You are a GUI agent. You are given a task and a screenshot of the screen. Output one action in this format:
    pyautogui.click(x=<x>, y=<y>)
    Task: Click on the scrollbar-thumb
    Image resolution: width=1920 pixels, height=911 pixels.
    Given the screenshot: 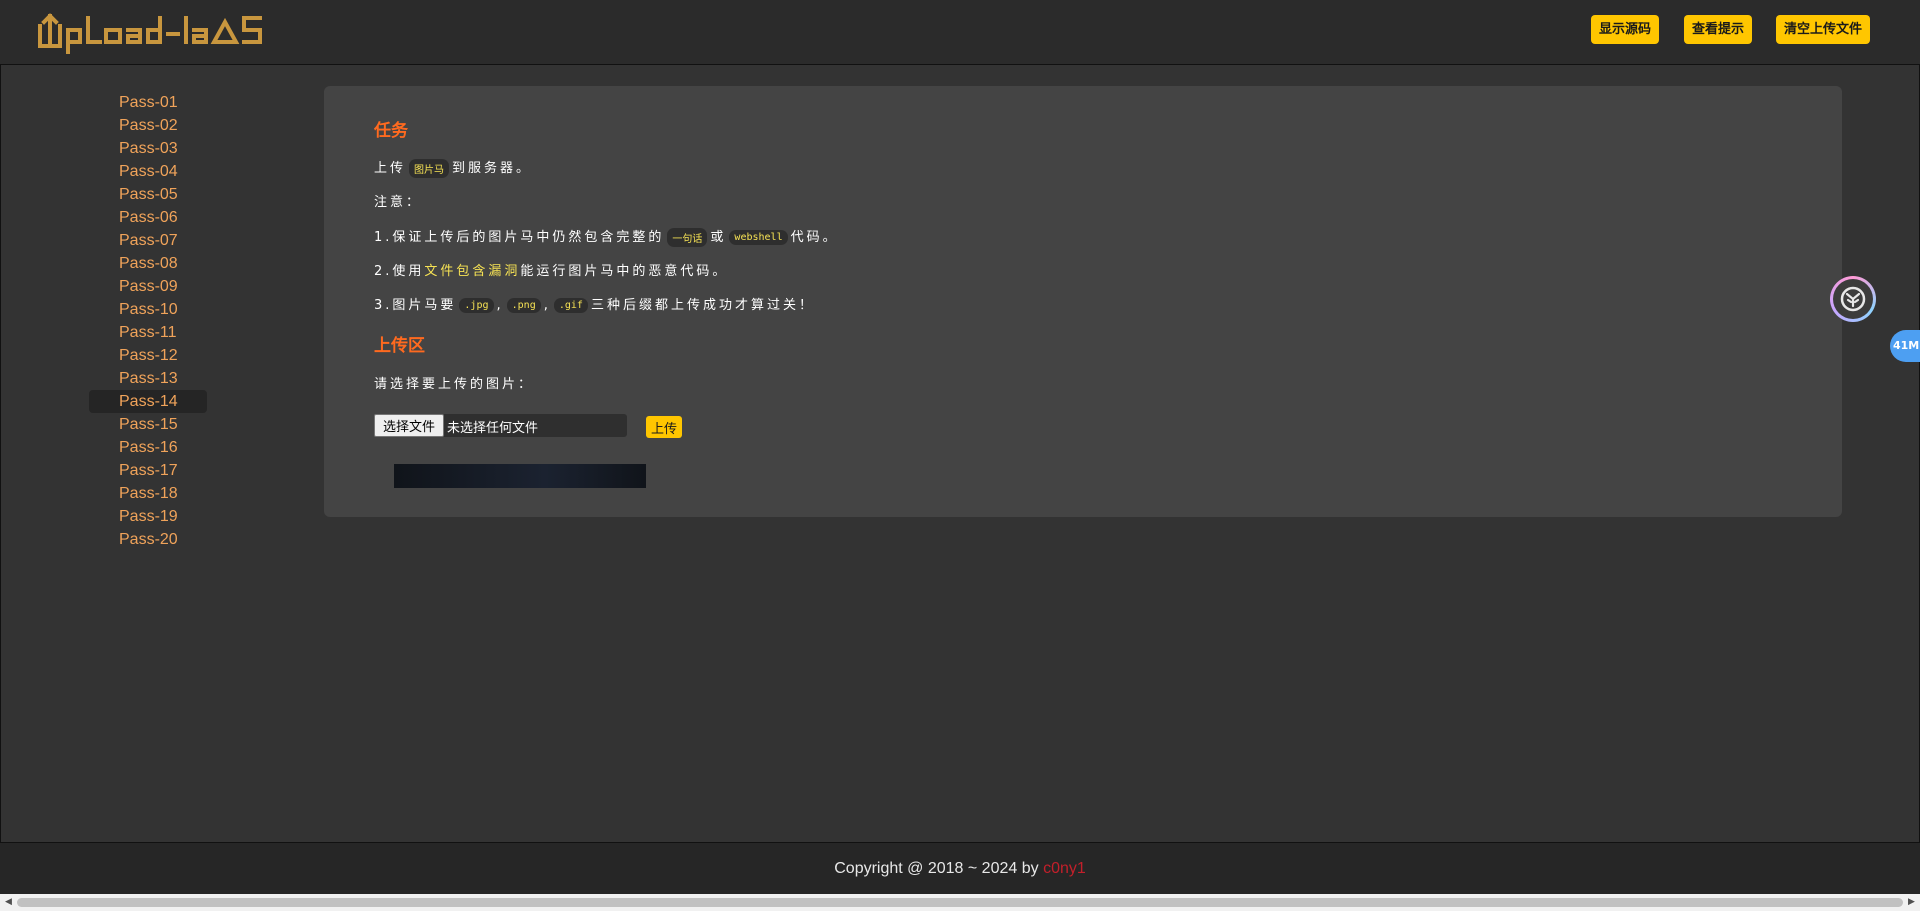 What is the action you would take?
    pyautogui.click(x=960, y=902)
    